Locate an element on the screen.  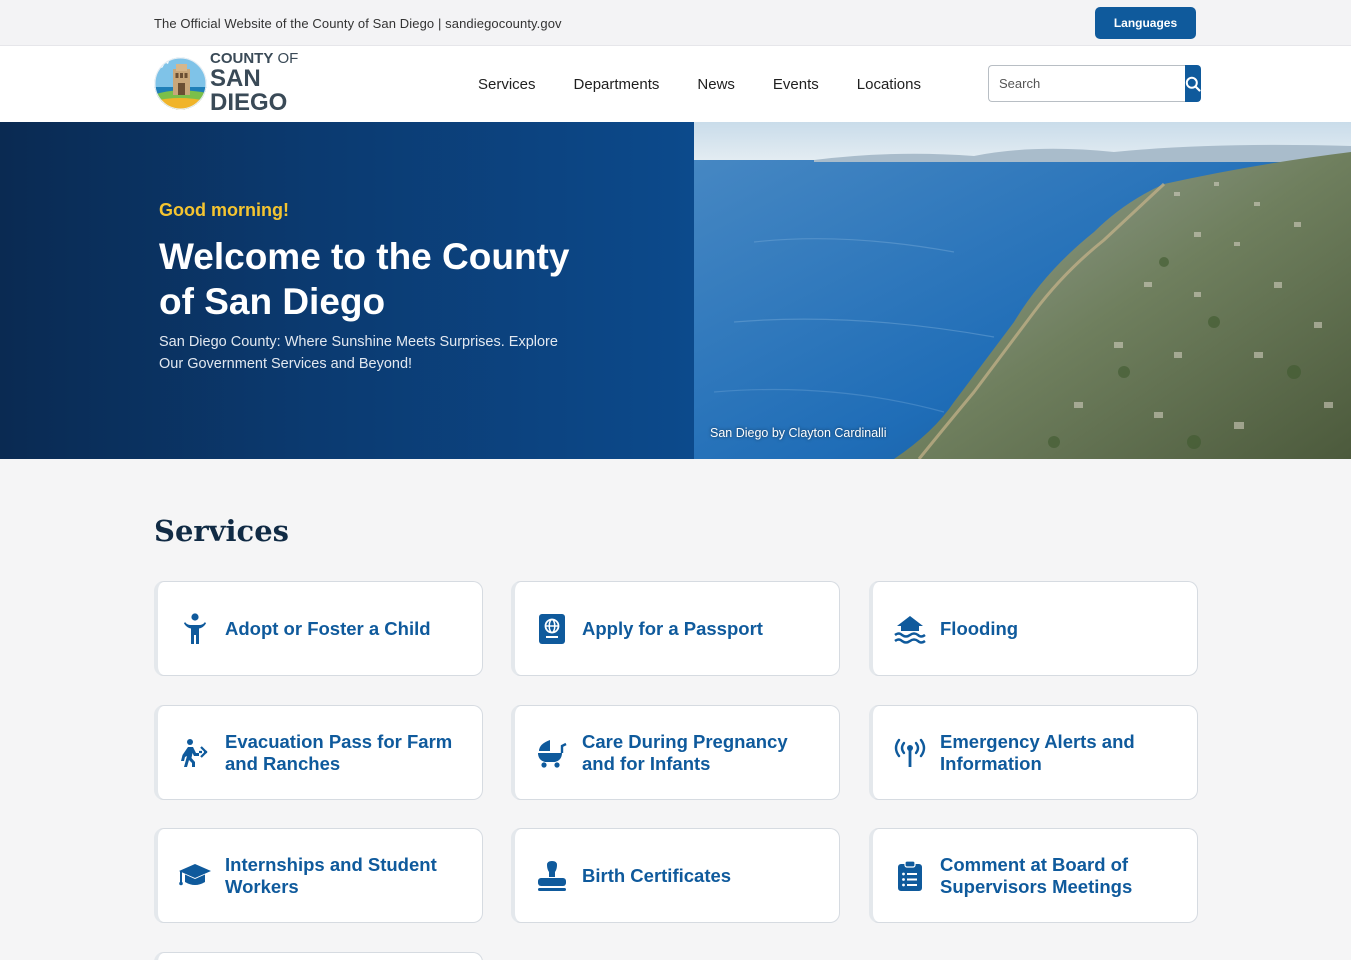
graduation-cap-icon is located at coordinates (195, 876).